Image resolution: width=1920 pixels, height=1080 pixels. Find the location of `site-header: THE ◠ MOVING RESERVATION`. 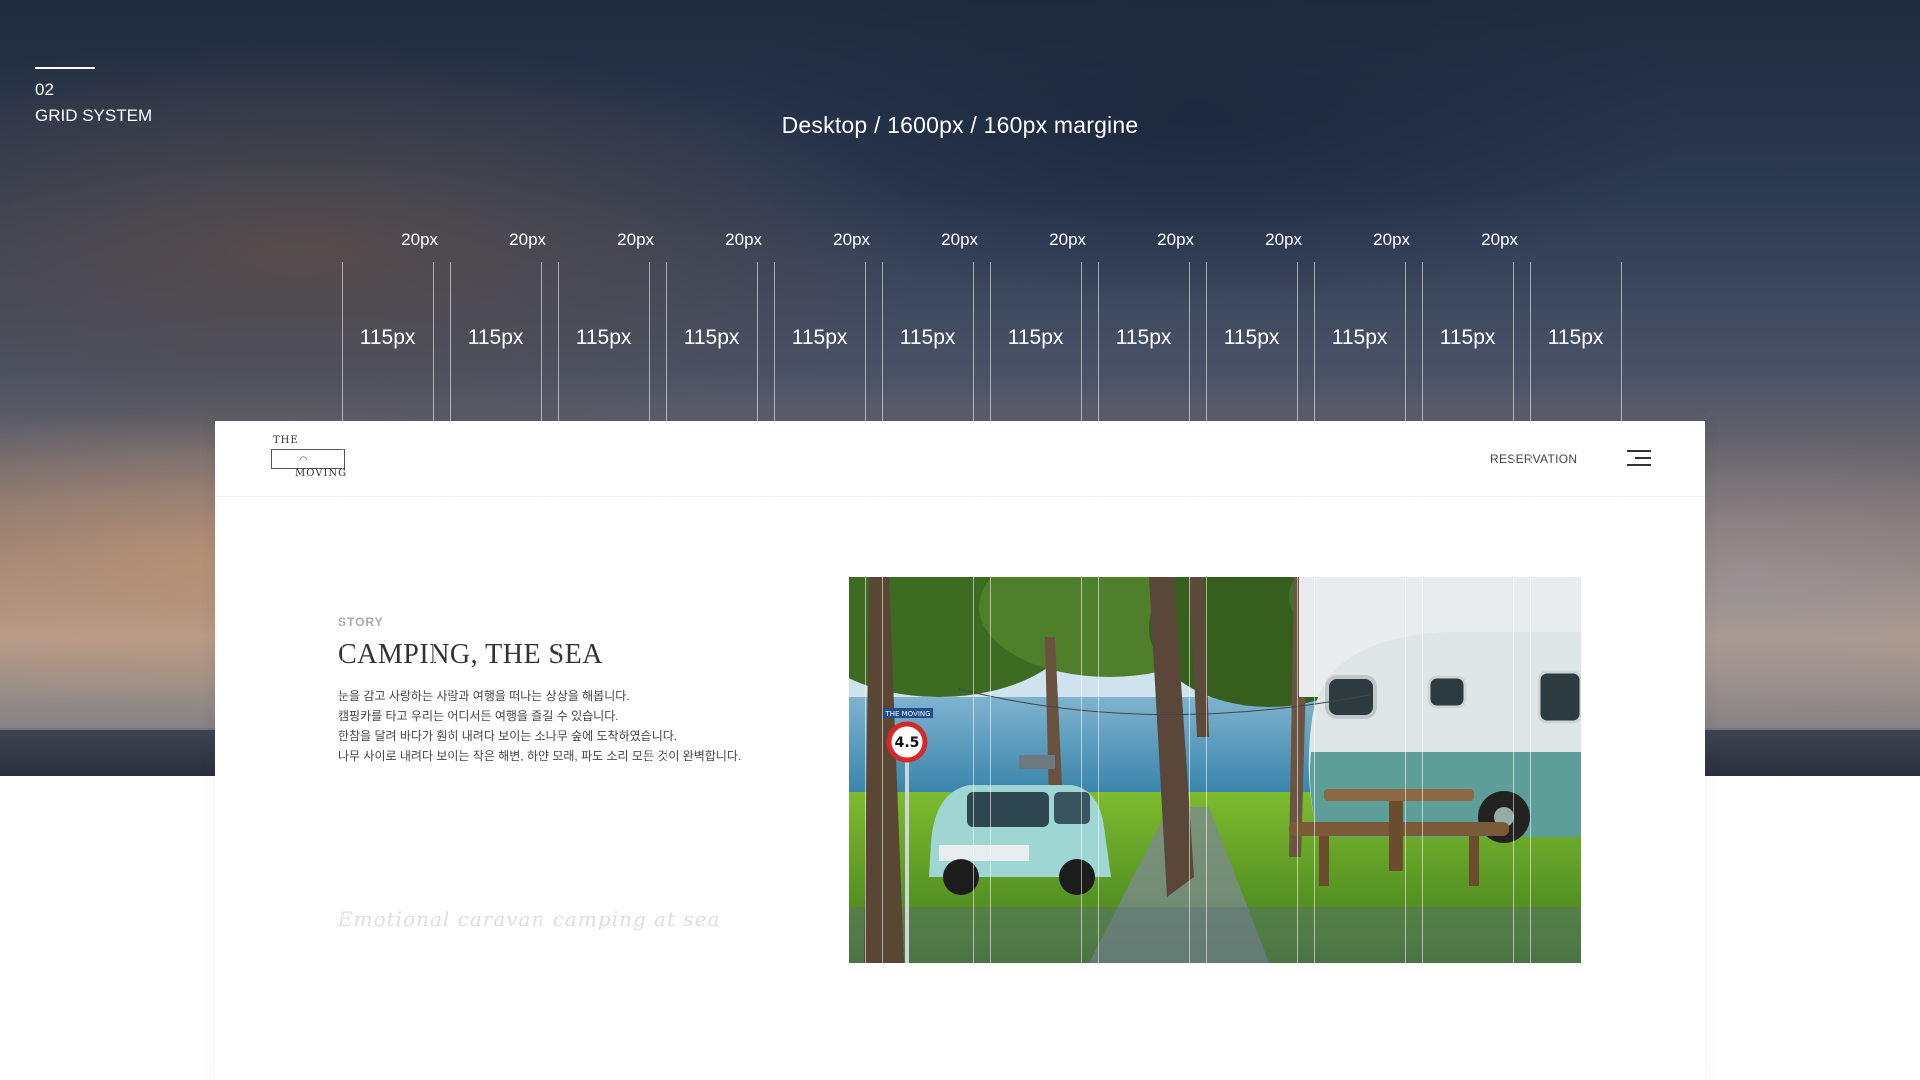

site-header: THE ◠ MOVING RESERVATION is located at coordinates (960, 459).